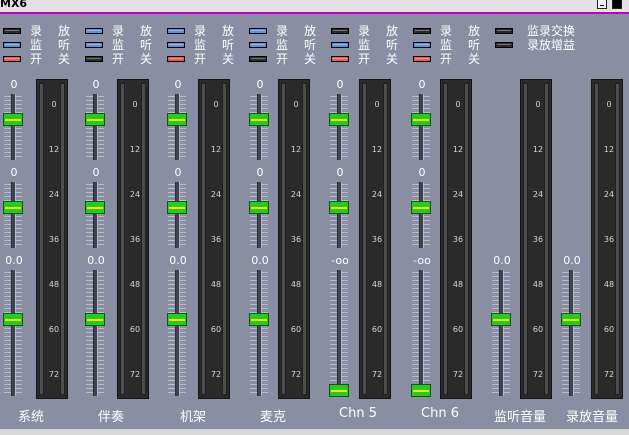 Image resolution: width=629 pixels, height=435 pixels. Describe the element at coordinates (557, 31) in the screenshot. I see `global-toggle-row: 监录交换` at that location.